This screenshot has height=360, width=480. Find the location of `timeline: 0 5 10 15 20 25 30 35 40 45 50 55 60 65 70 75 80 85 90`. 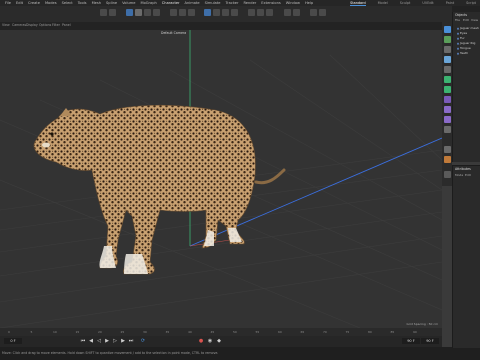

timeline: 0 5 10 15 20 25 30 35 40 45 50 55 60 65 70 75 80 85 90 is located at coordinates (221, 332).